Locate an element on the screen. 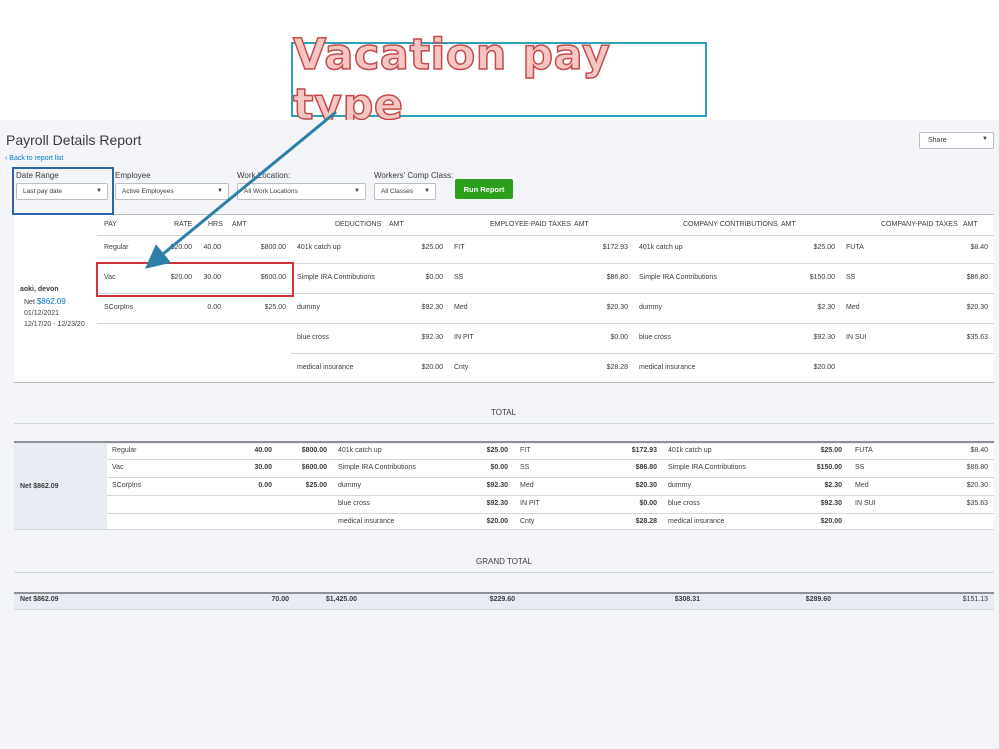 Image resolution: width=999 pixels, height=749 pixels. employee-name: aoki, devon is located at coordinates (39, 289).